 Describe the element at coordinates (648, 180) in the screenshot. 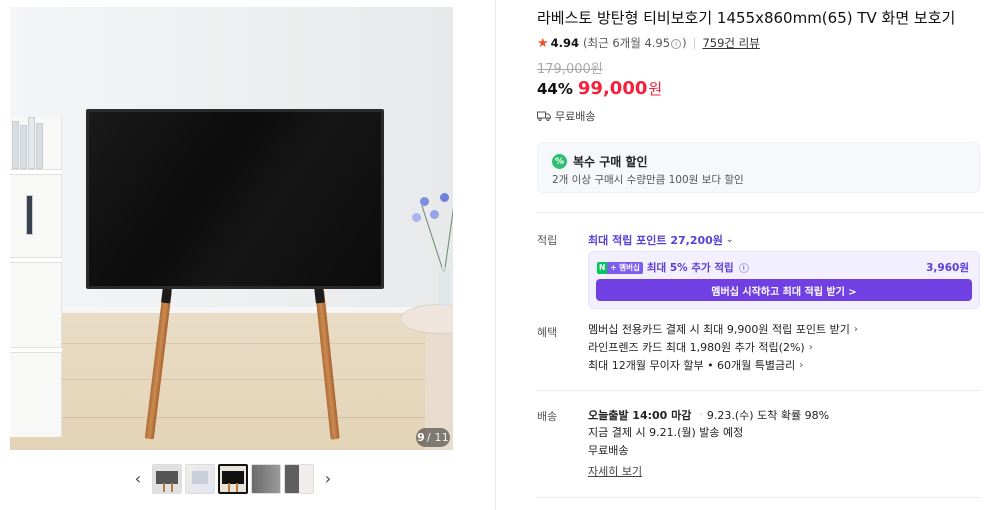

I see `multi-discount-subtitle: 2개 이상 구매시 수량만큼 100원 보다 할인` at that location.